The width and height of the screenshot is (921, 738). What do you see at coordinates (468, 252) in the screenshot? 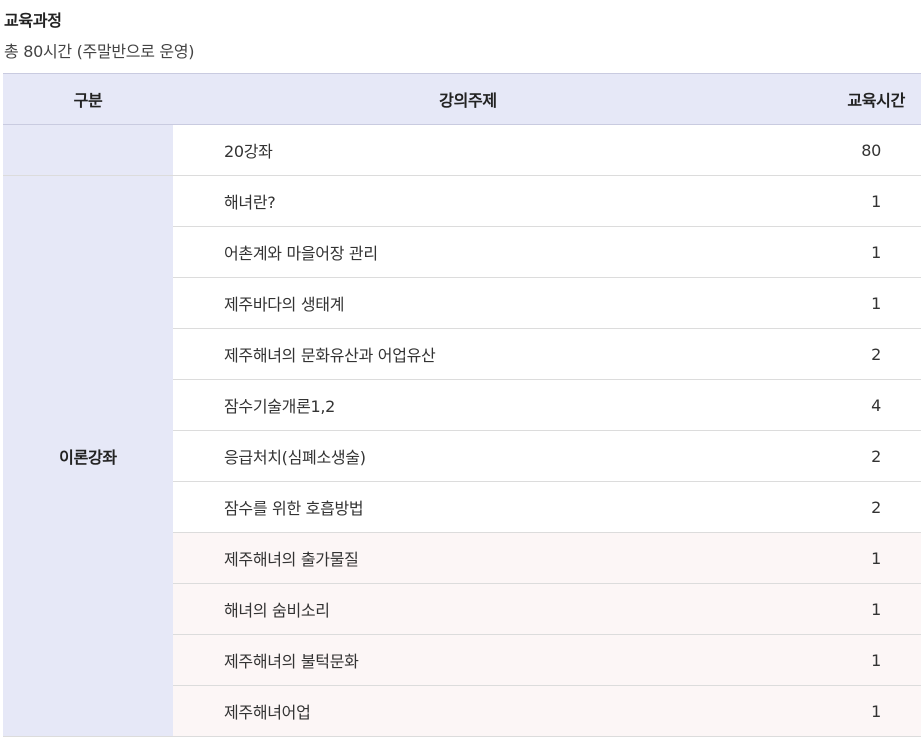
I see `topic-cell: 어촌계와 마을어장 관리` at bounding box center [468, 252].